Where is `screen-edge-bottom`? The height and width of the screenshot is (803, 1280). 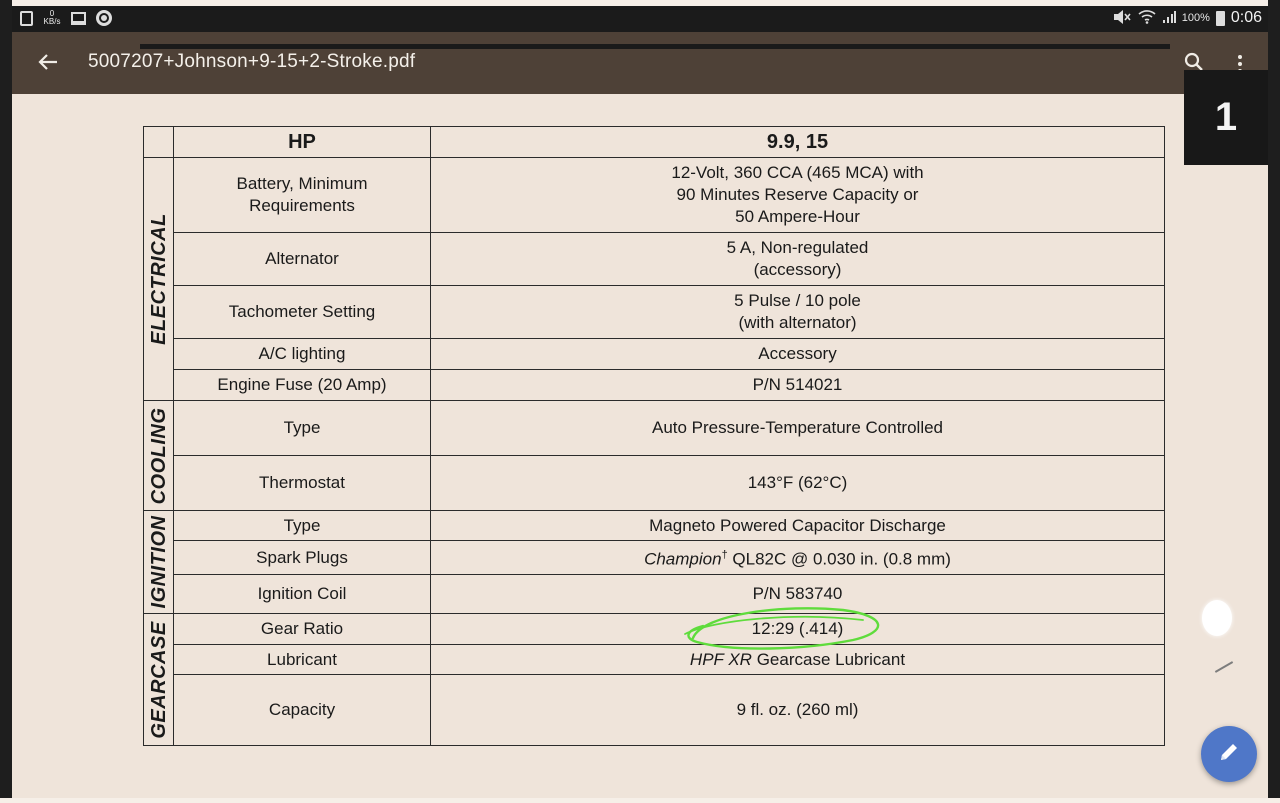
screen-edge-bottom is located at coordinates (640, 800).